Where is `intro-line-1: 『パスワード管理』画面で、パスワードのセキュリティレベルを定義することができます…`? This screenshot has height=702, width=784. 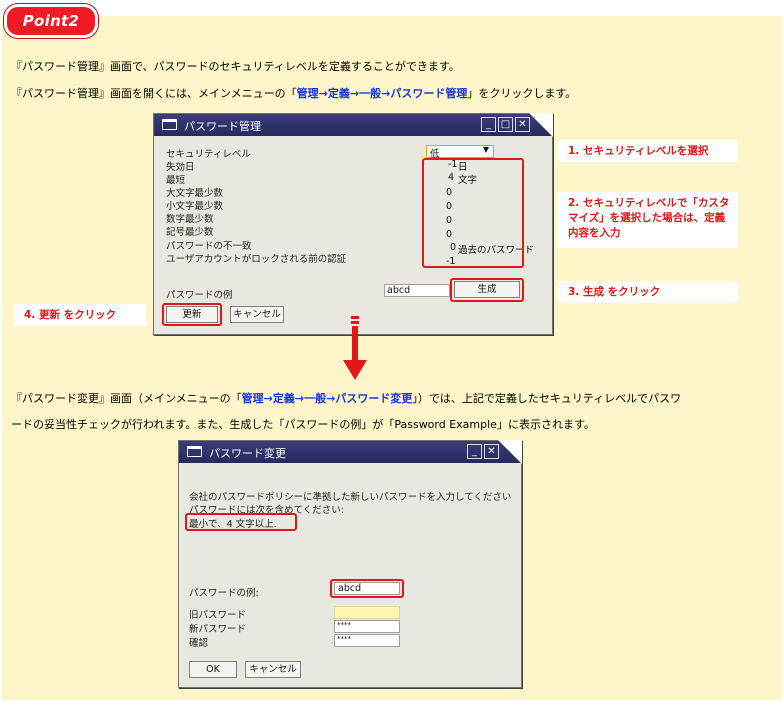
intro-line-1: 『パスワード管理』画面で、パスワードのセキュリティレベルを定義することができます… is located at coordinates (235, 66).